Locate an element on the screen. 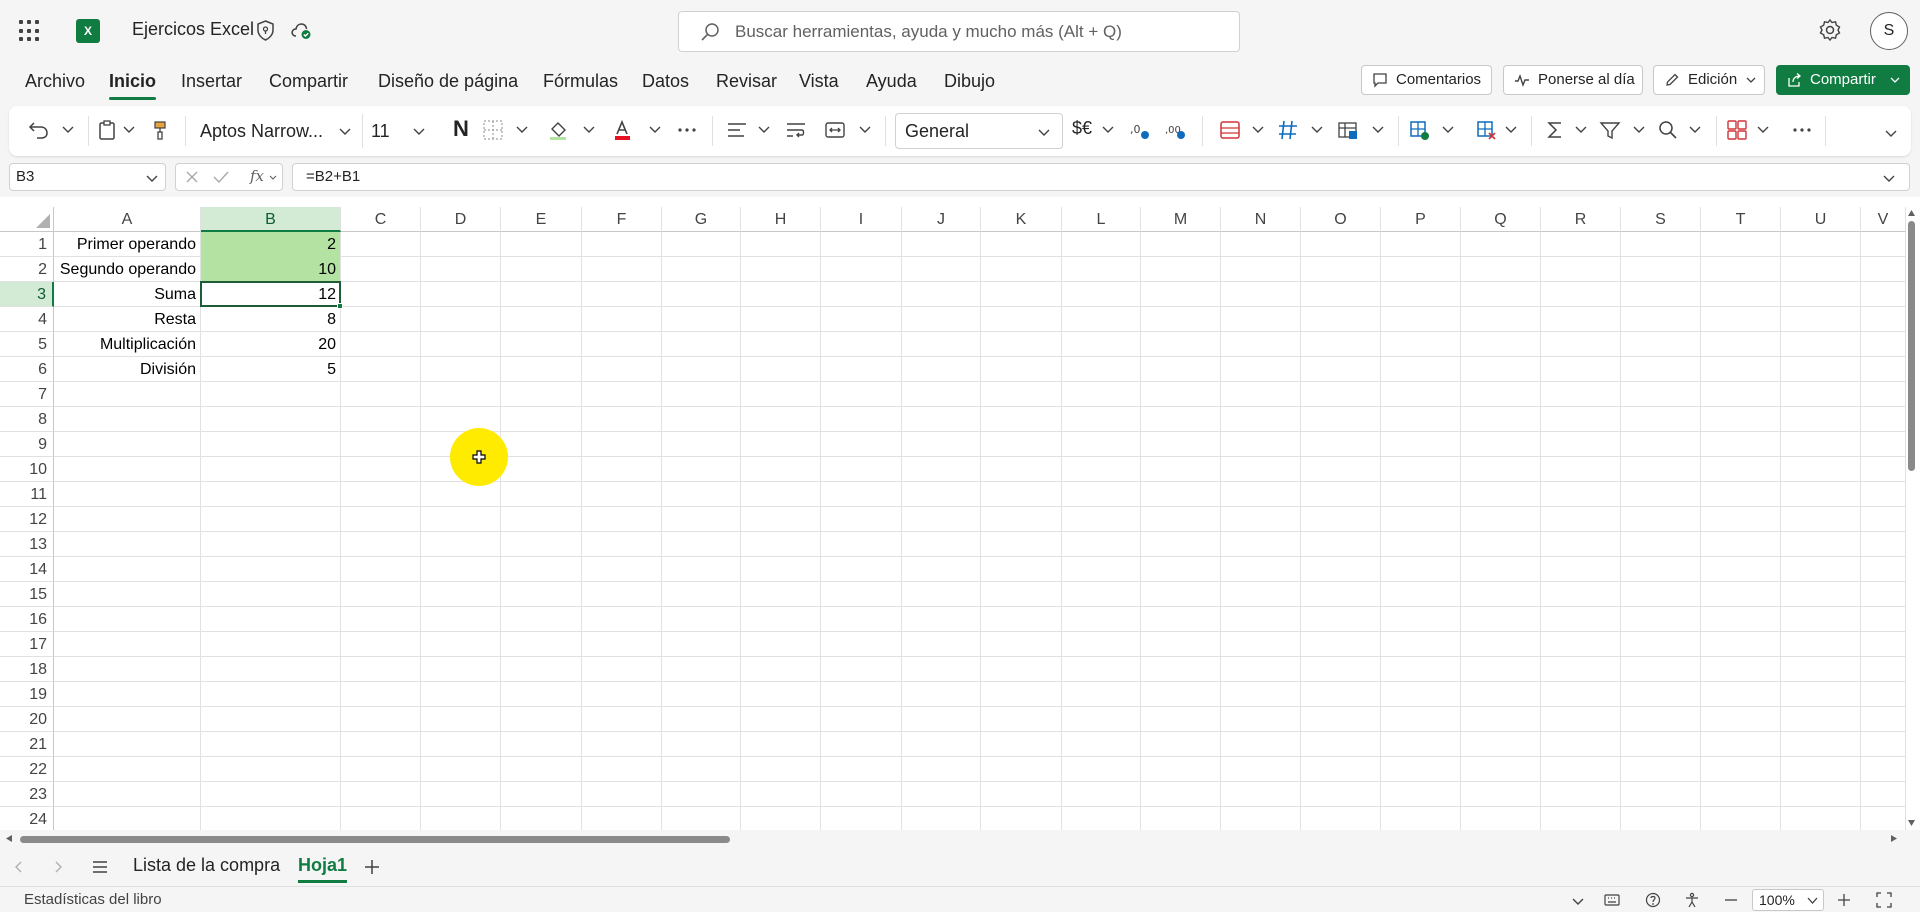  format-painter-icon is located at coordinates (160, 130).